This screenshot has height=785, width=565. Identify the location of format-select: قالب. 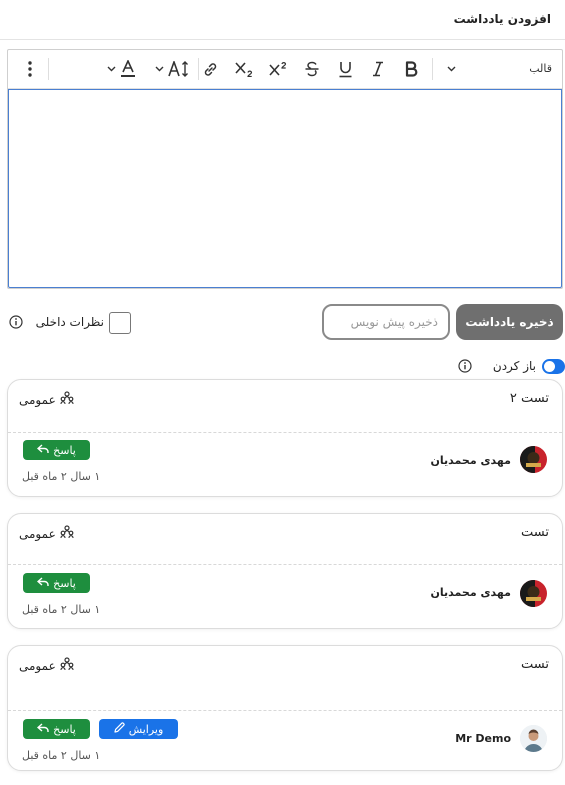
(540, 68).